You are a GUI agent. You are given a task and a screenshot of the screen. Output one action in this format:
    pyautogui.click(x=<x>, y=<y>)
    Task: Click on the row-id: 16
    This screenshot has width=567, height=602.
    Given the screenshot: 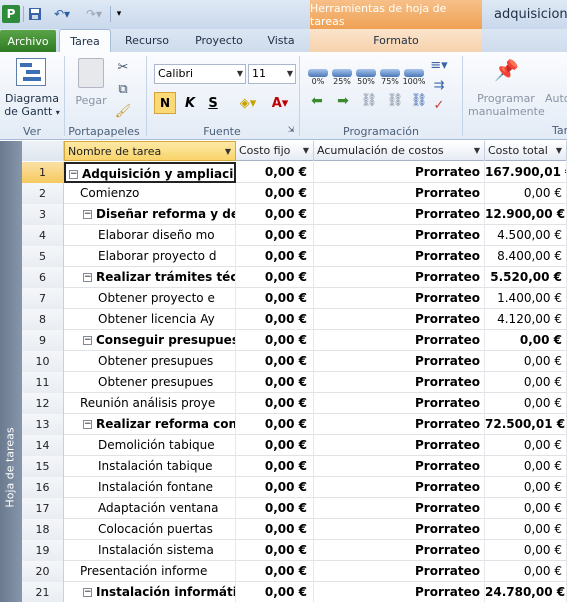 What is the action you would take?
    pyautogui.click(x=43, y=487)
    